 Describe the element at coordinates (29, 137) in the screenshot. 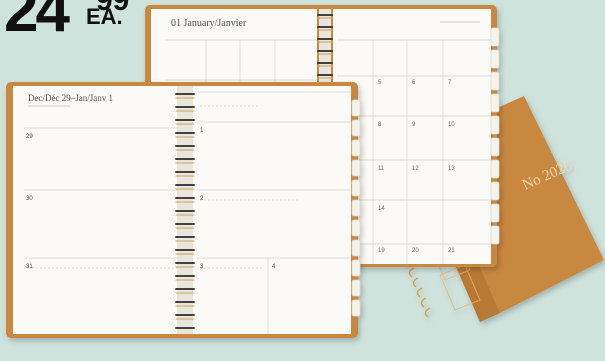

I see `weekly-day: 29` at that location.